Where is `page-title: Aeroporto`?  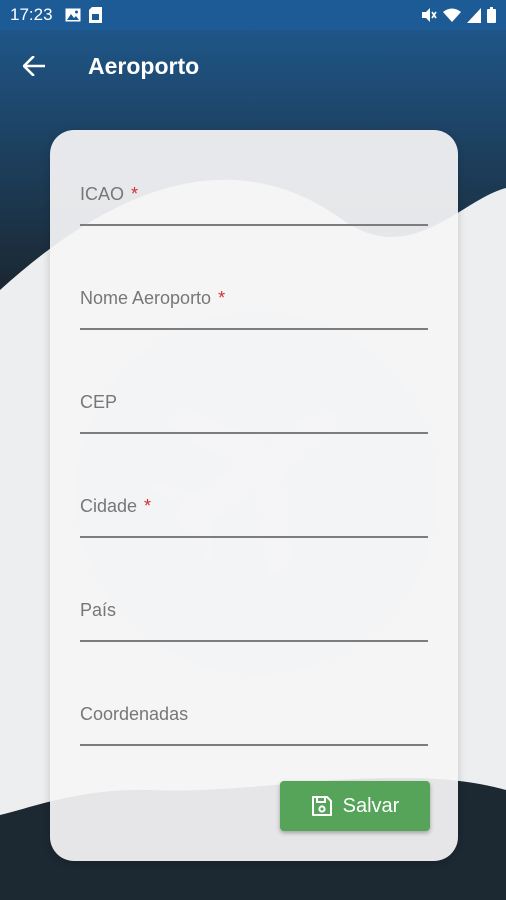 page-title: Aeroporto is located at coordinates (144, 65).